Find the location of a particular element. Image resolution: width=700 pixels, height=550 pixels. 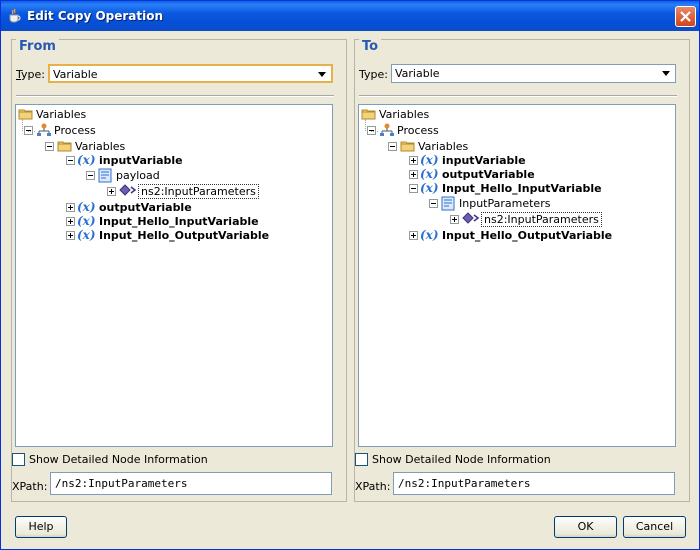

from-show-detail-label: Show Detailed Node Information is located at coordinates (118, 459).